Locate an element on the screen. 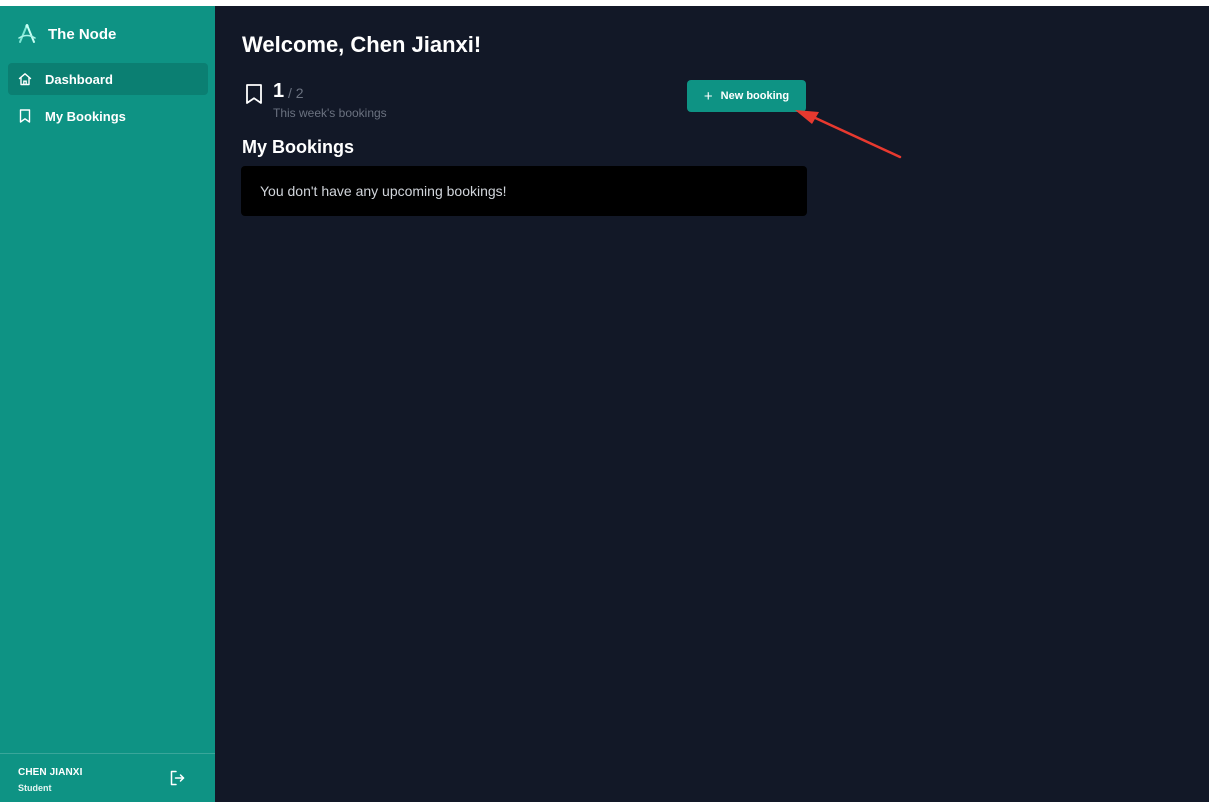  red-arrow-annotation is located at coordinates (848, 134).